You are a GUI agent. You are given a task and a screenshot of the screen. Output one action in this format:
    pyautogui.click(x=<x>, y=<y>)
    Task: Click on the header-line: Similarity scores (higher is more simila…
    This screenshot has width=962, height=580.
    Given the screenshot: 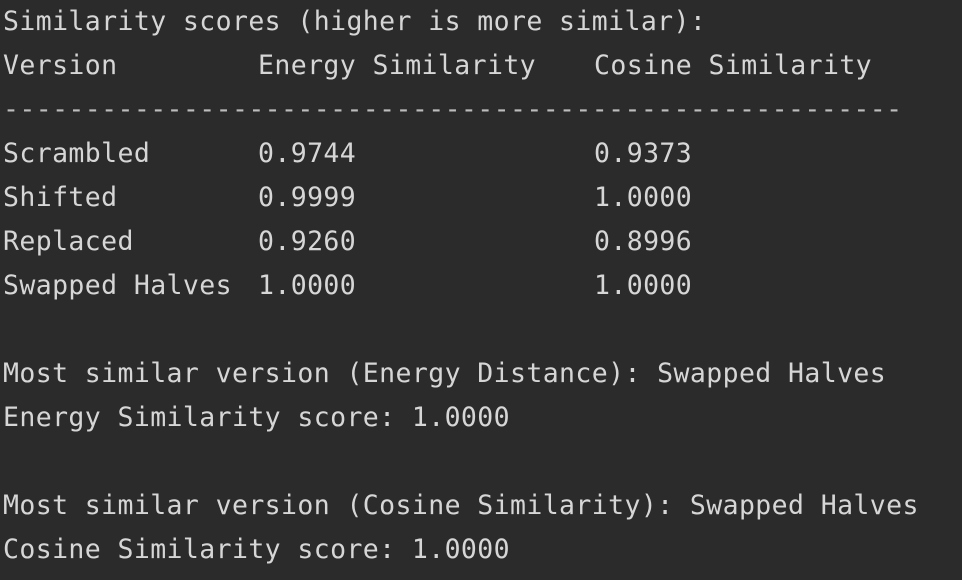 What is the action you would take?
    pyautogui.click(x=355, y=21)
    